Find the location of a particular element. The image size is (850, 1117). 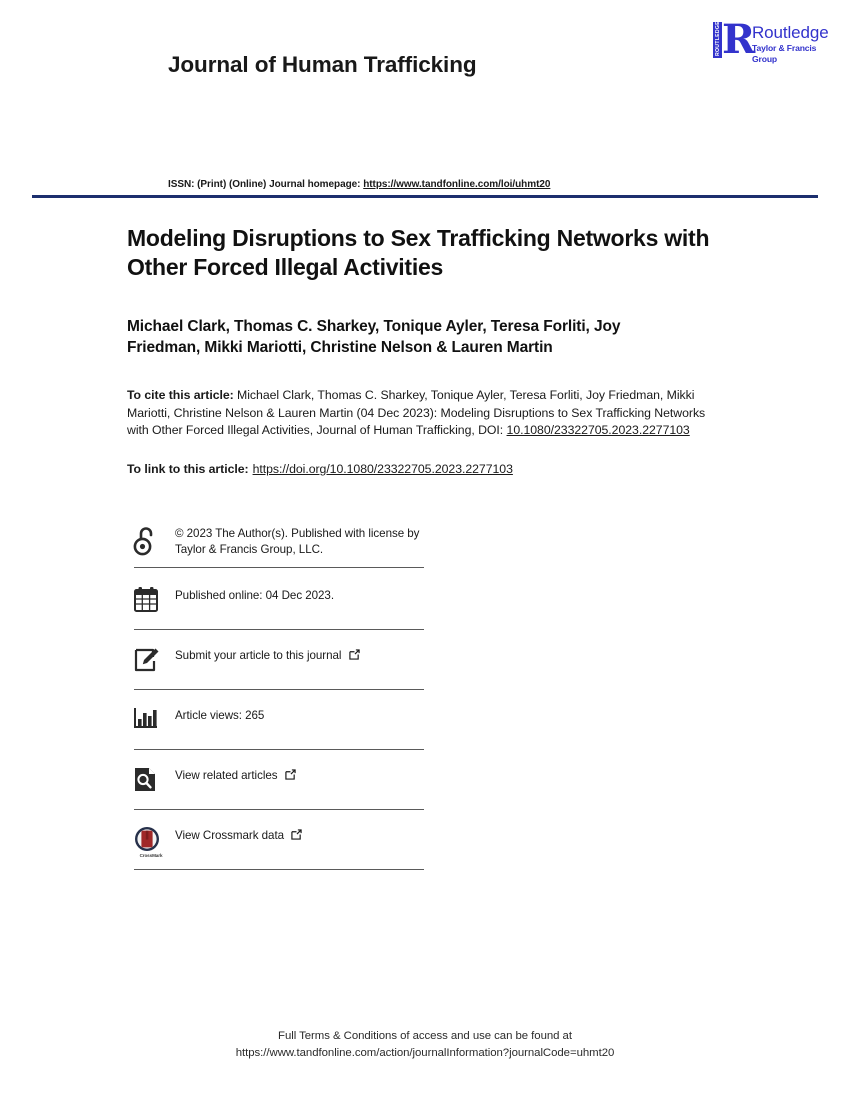

related-articles-text: View related articles is located at coordinates (226, 775).